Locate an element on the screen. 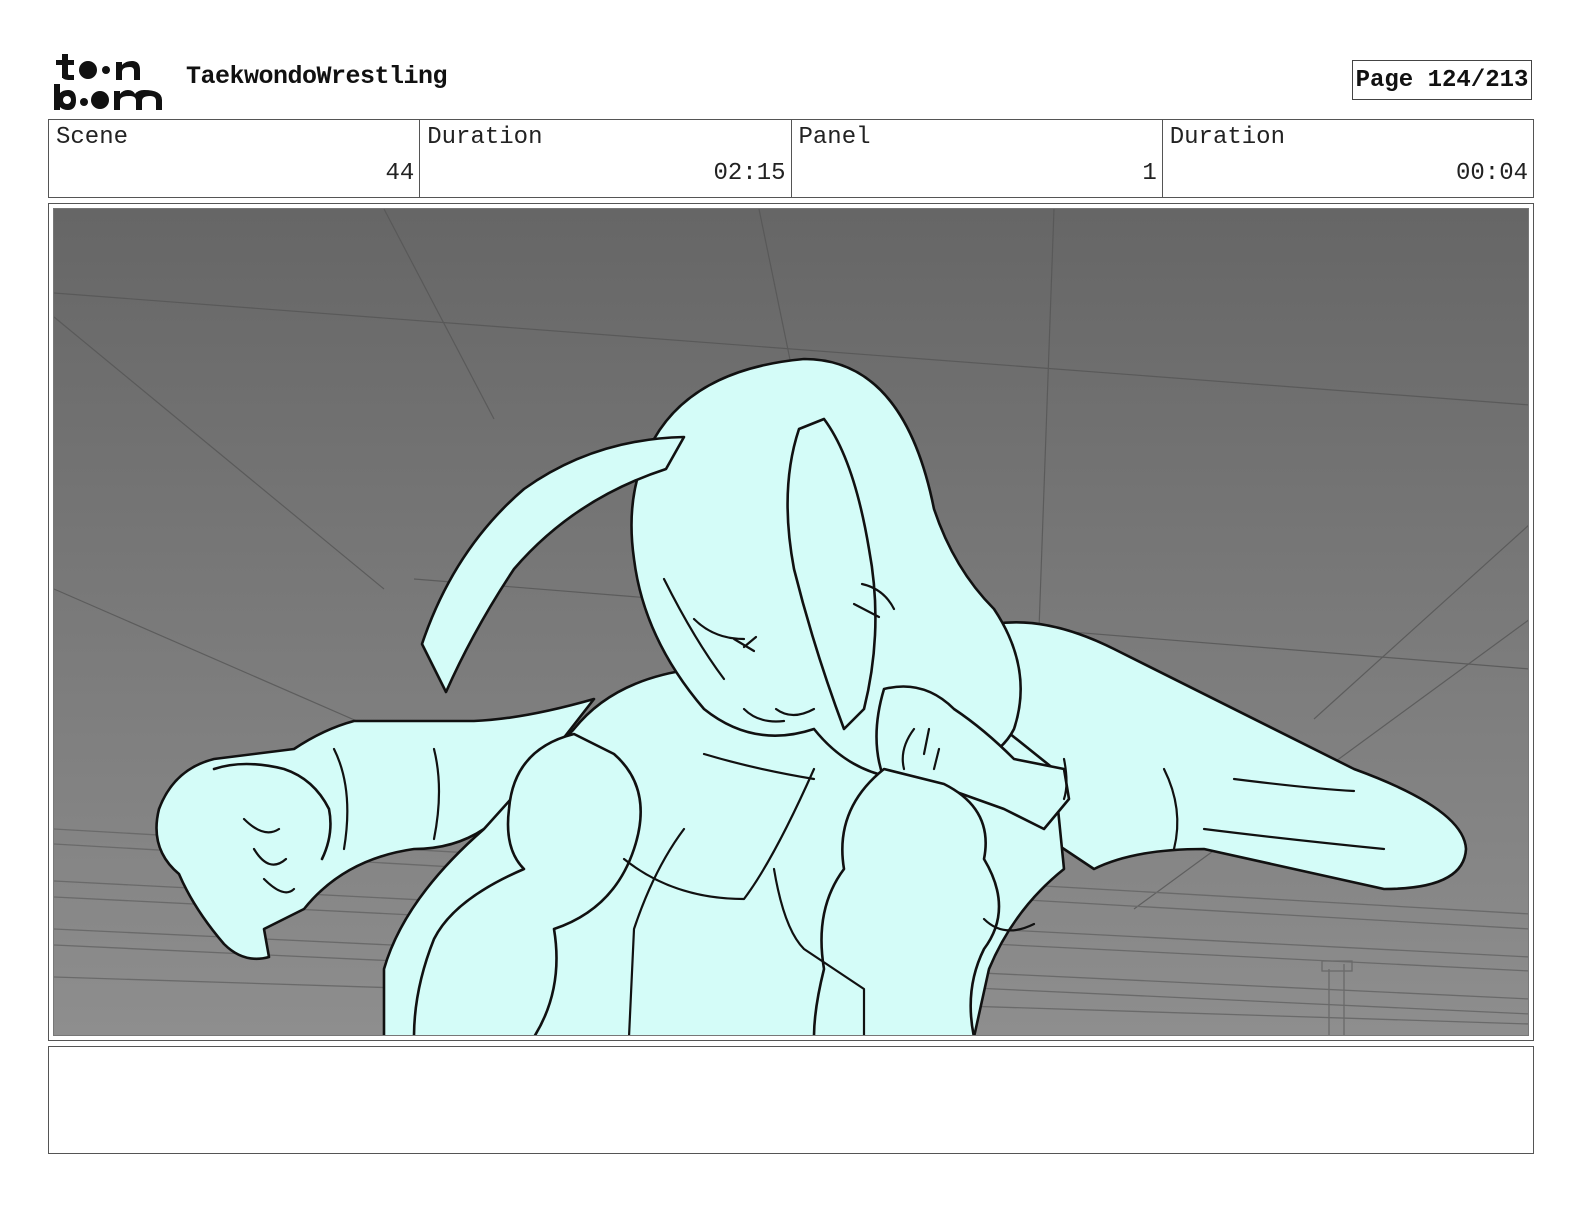 Image resolution: width=1584 pixels, height=1224 pixels. scene-cell: Scene 44 is located at coordinates (235, 158).